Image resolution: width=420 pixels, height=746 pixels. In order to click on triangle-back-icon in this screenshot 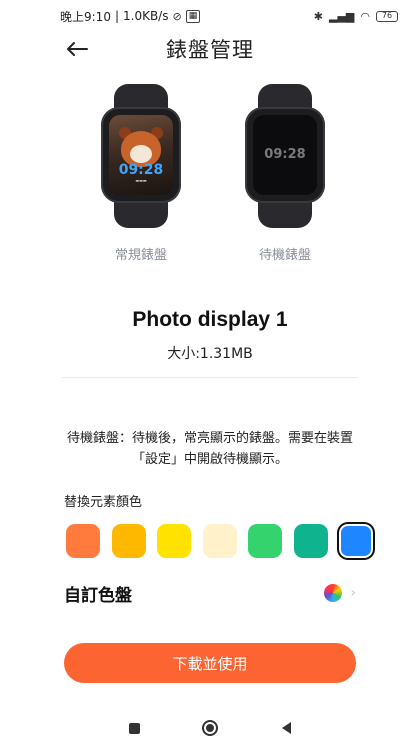, I will do `click(286, 728)`.